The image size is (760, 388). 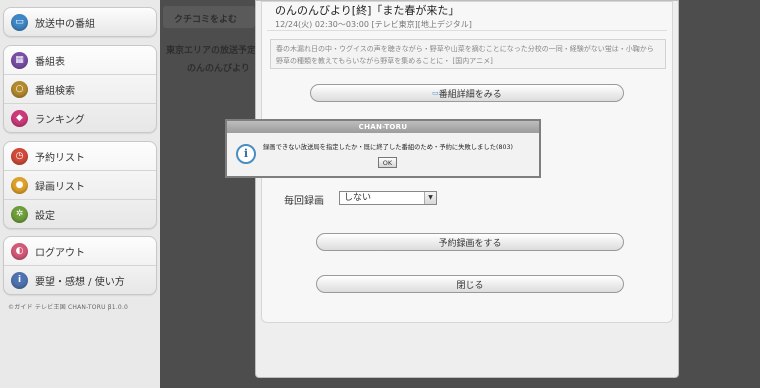 I want to click on program-meta: 12/24(火) 02:30～03:00 [テレビ東京][地上デジタル], so click(x=373, y=24).